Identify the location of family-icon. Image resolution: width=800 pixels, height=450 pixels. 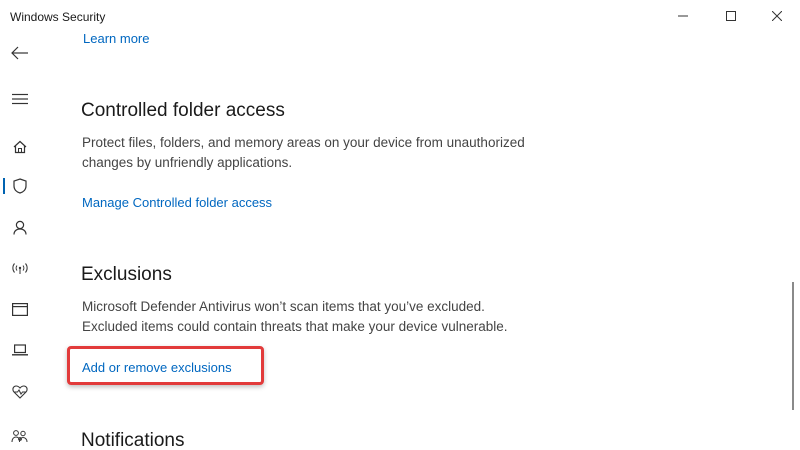
(19, 435).